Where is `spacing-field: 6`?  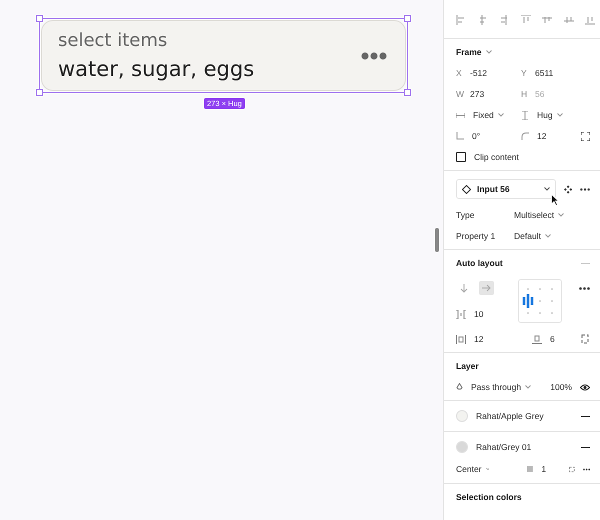
spacing-field: 6 is located at coordinates (552, 339).